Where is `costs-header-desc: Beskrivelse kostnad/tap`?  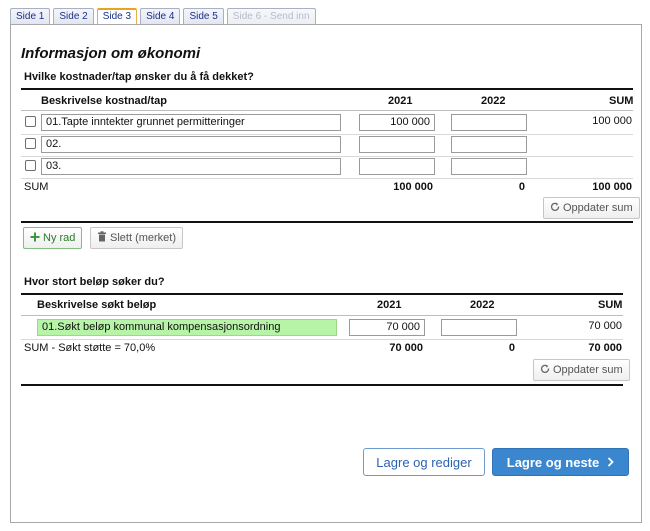
costs-header-desc: Beskrivelse kostnad/tap is located at coordinates (104, 101).